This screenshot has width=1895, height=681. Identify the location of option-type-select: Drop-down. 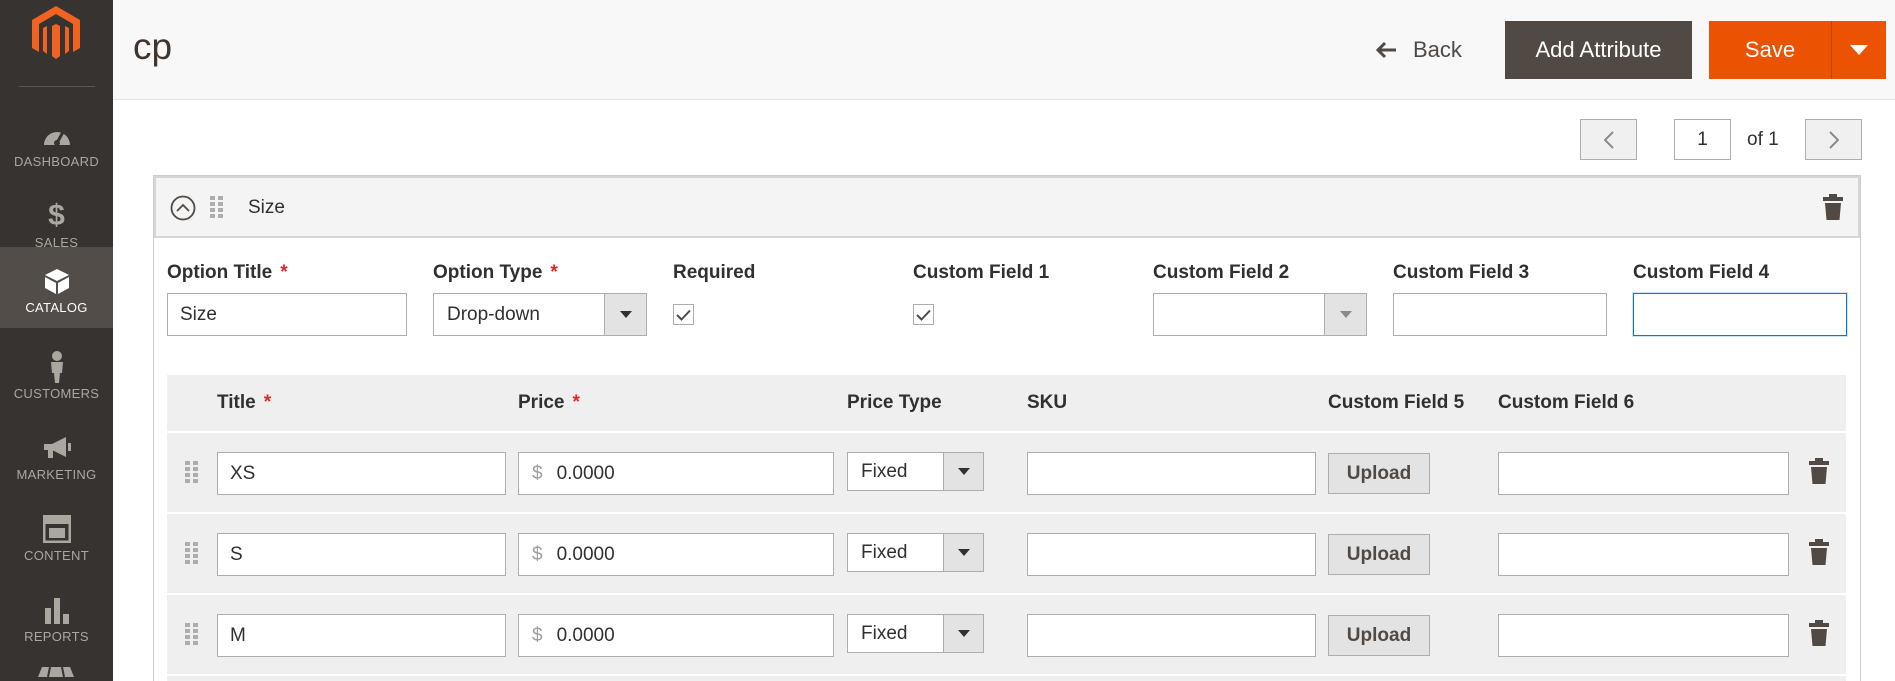
(540, 314).